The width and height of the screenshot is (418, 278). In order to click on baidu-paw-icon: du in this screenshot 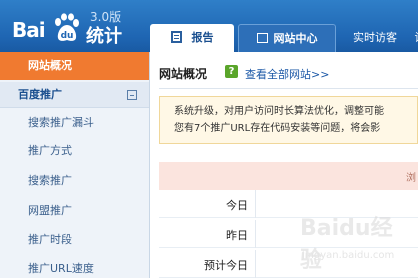, I will do `click(67, 27)`.